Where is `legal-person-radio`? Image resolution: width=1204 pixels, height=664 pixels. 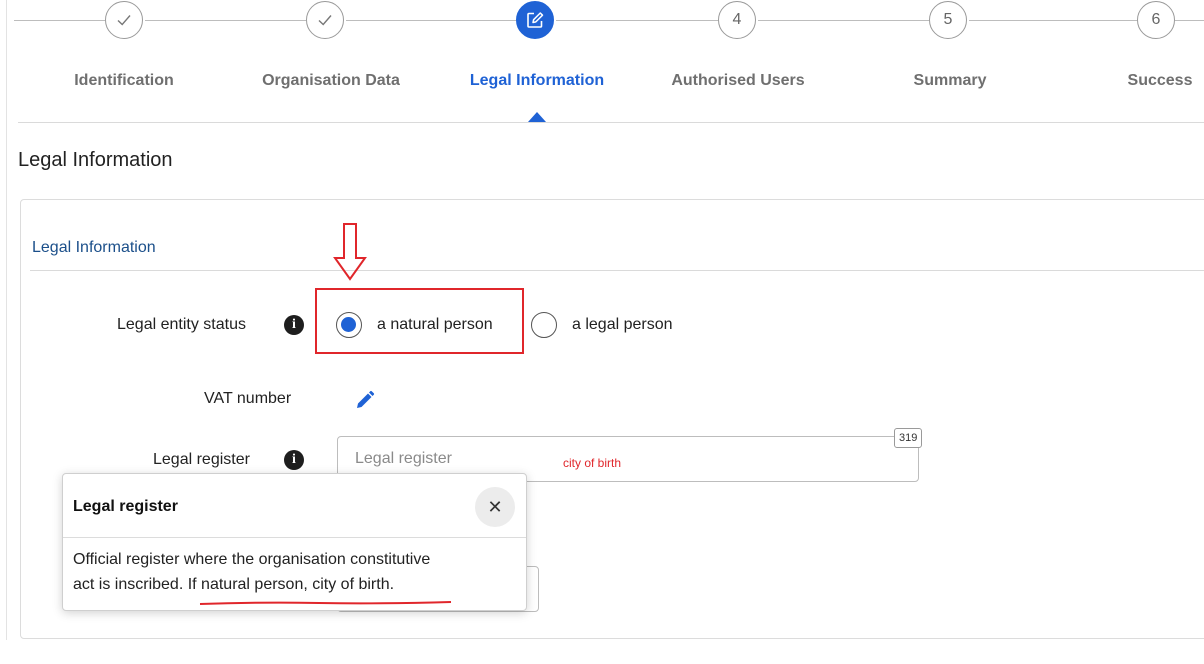
legal-person-radio is located at coordinates (544, 325).